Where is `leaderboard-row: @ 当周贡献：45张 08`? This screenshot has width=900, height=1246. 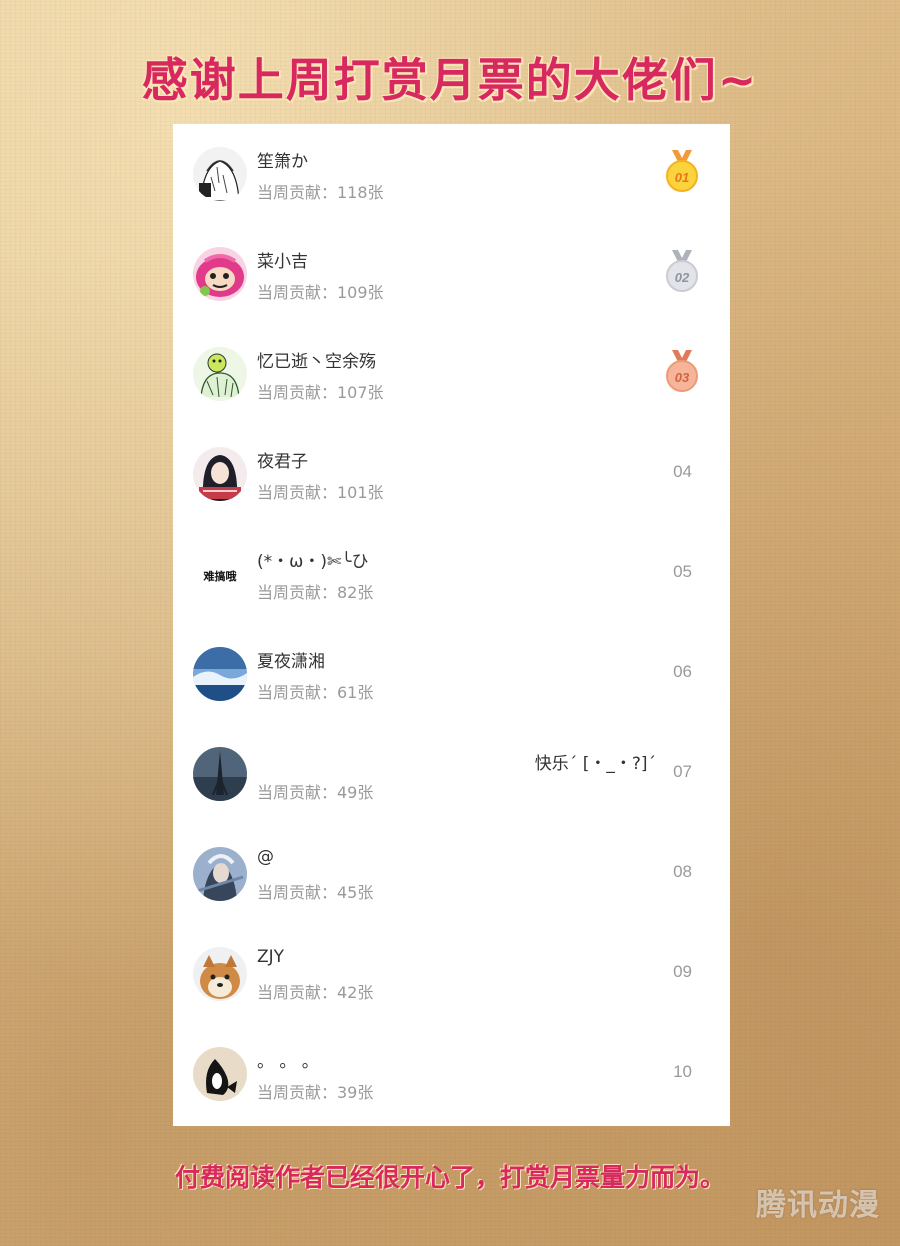
leaderboard-row: @ 当周贡献：45张 08 is located at coordinates (451, 874).